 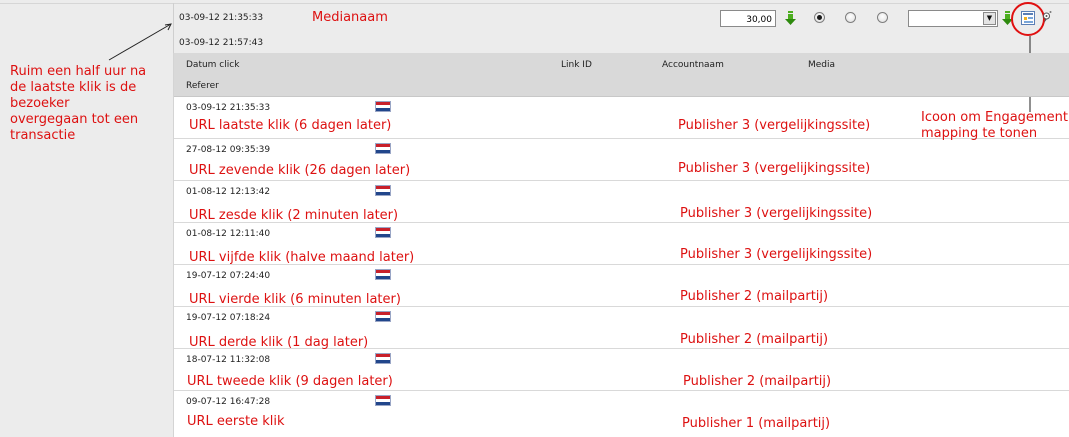 I want to click on url-annotation: URL tweede klik (9 dagen later), so click(x=290, y=381).